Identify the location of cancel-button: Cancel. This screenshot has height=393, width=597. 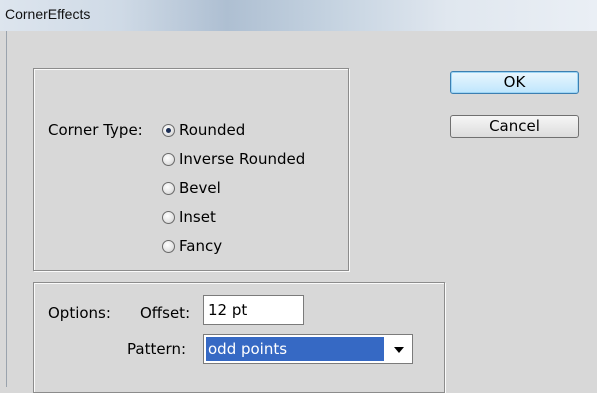
(514, 126).